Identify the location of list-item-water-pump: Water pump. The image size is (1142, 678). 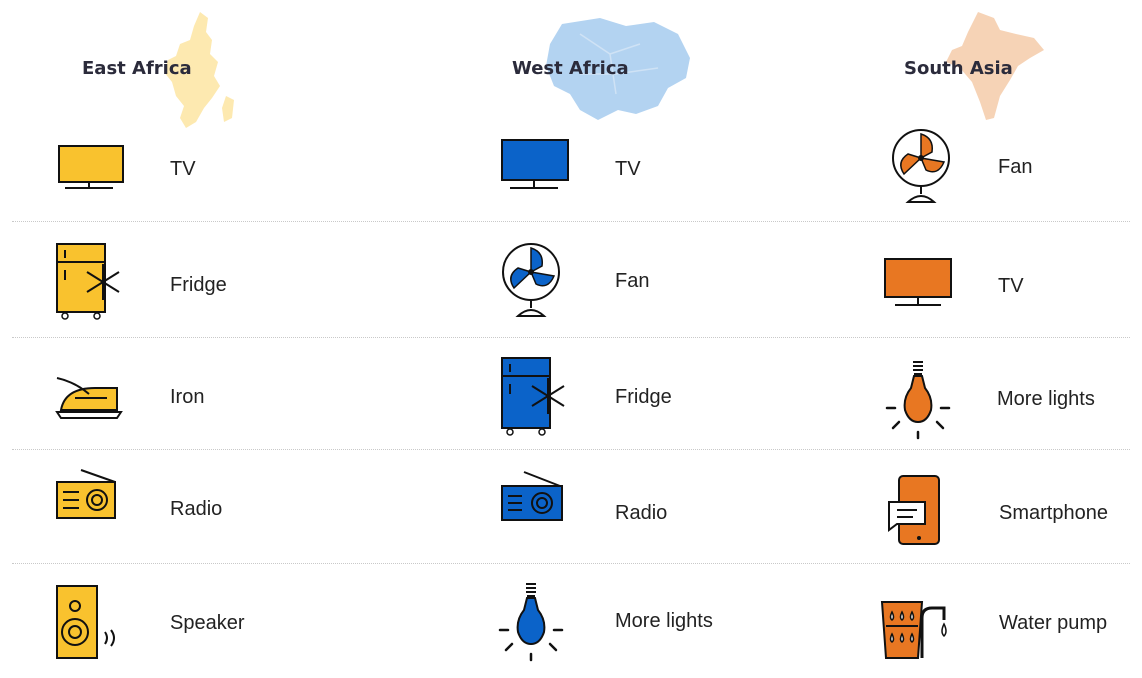
(1011, 638).